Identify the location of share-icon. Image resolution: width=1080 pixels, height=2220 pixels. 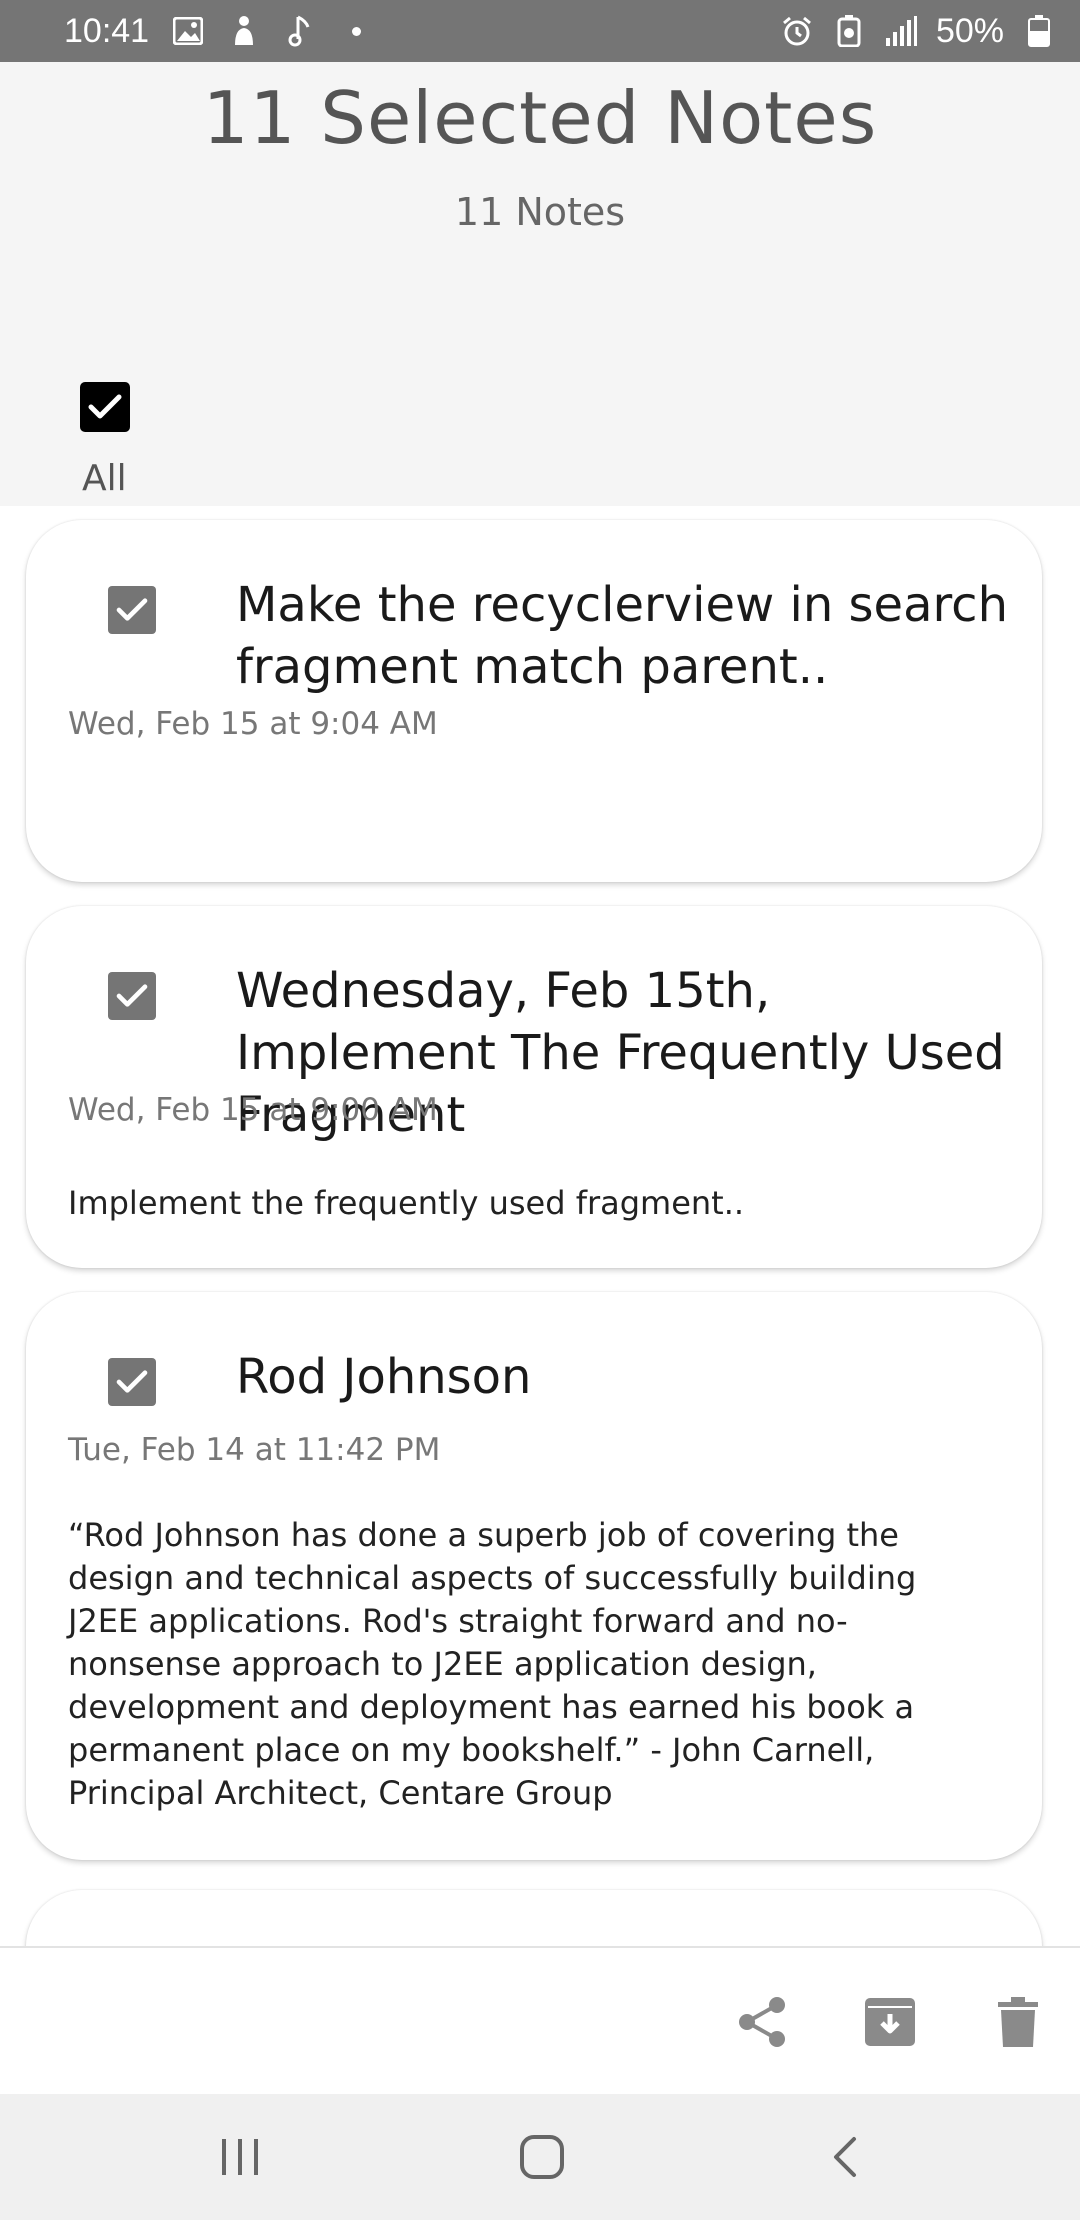
(762, 2022).